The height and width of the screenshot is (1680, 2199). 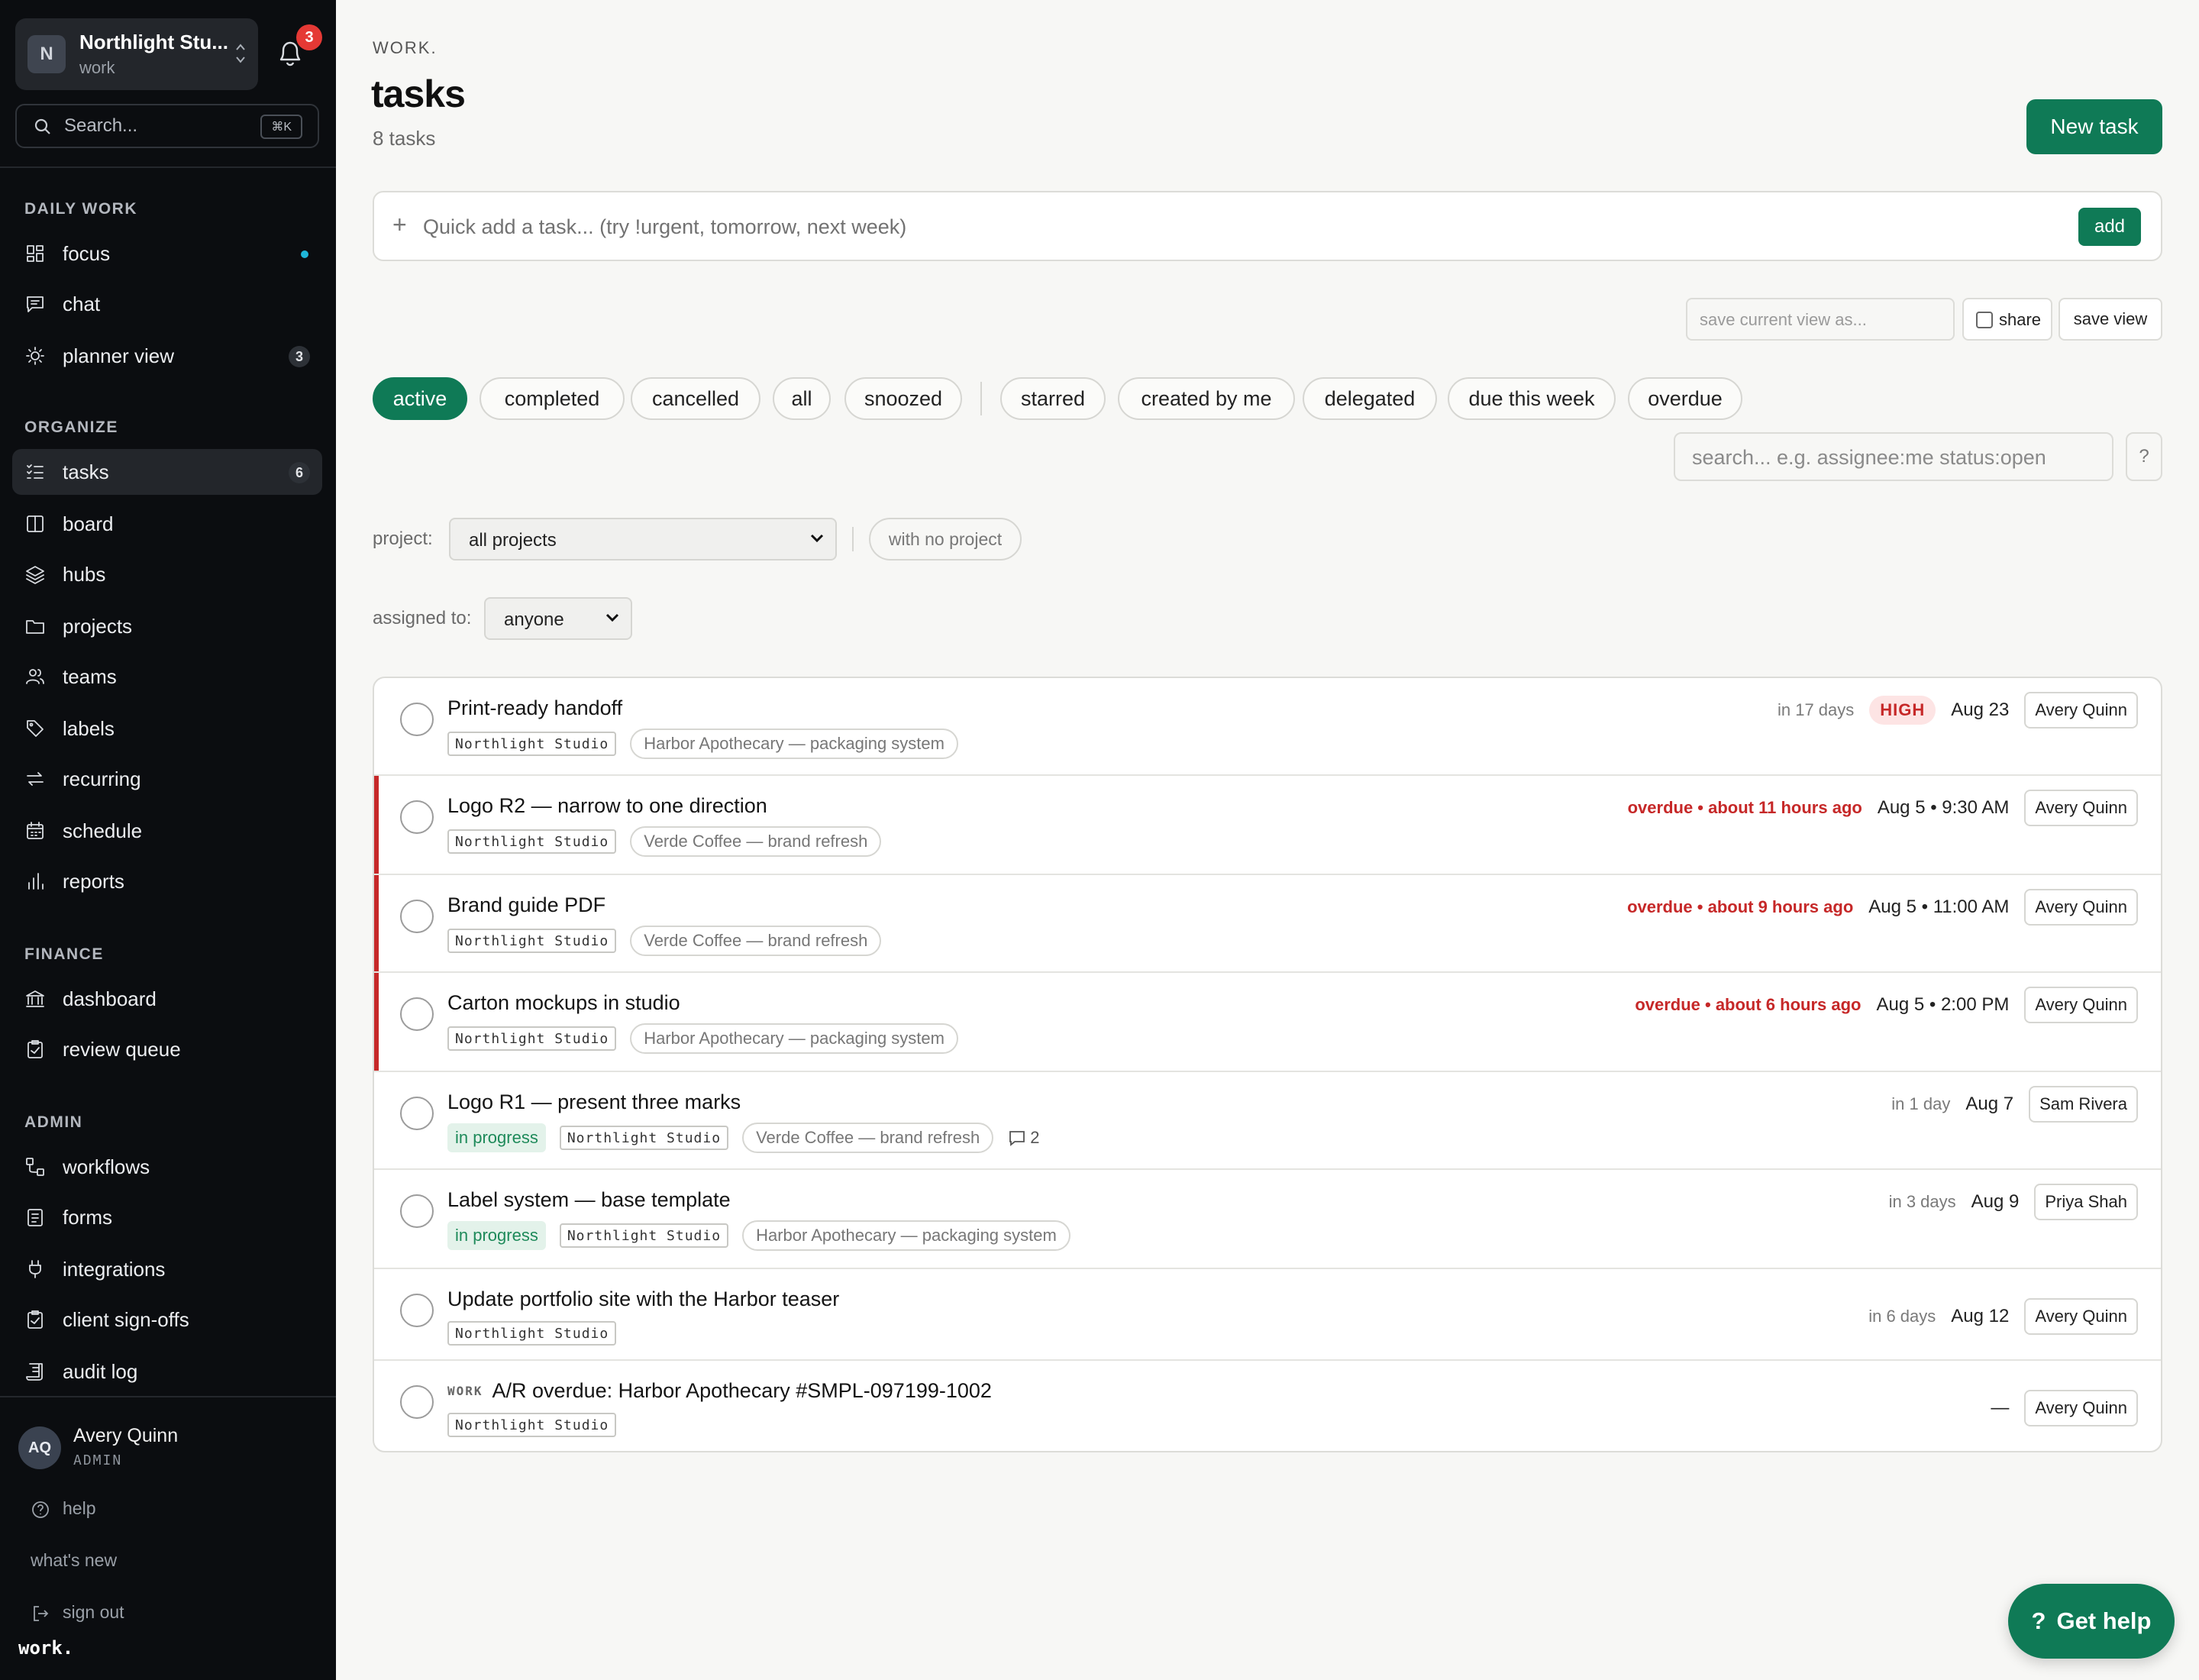 What do you see at coordinates (167, 1319) in the screenshot?
I see `sidebar-item-client-signoffs: client sign-offs` at bounding box center [167, 1319].